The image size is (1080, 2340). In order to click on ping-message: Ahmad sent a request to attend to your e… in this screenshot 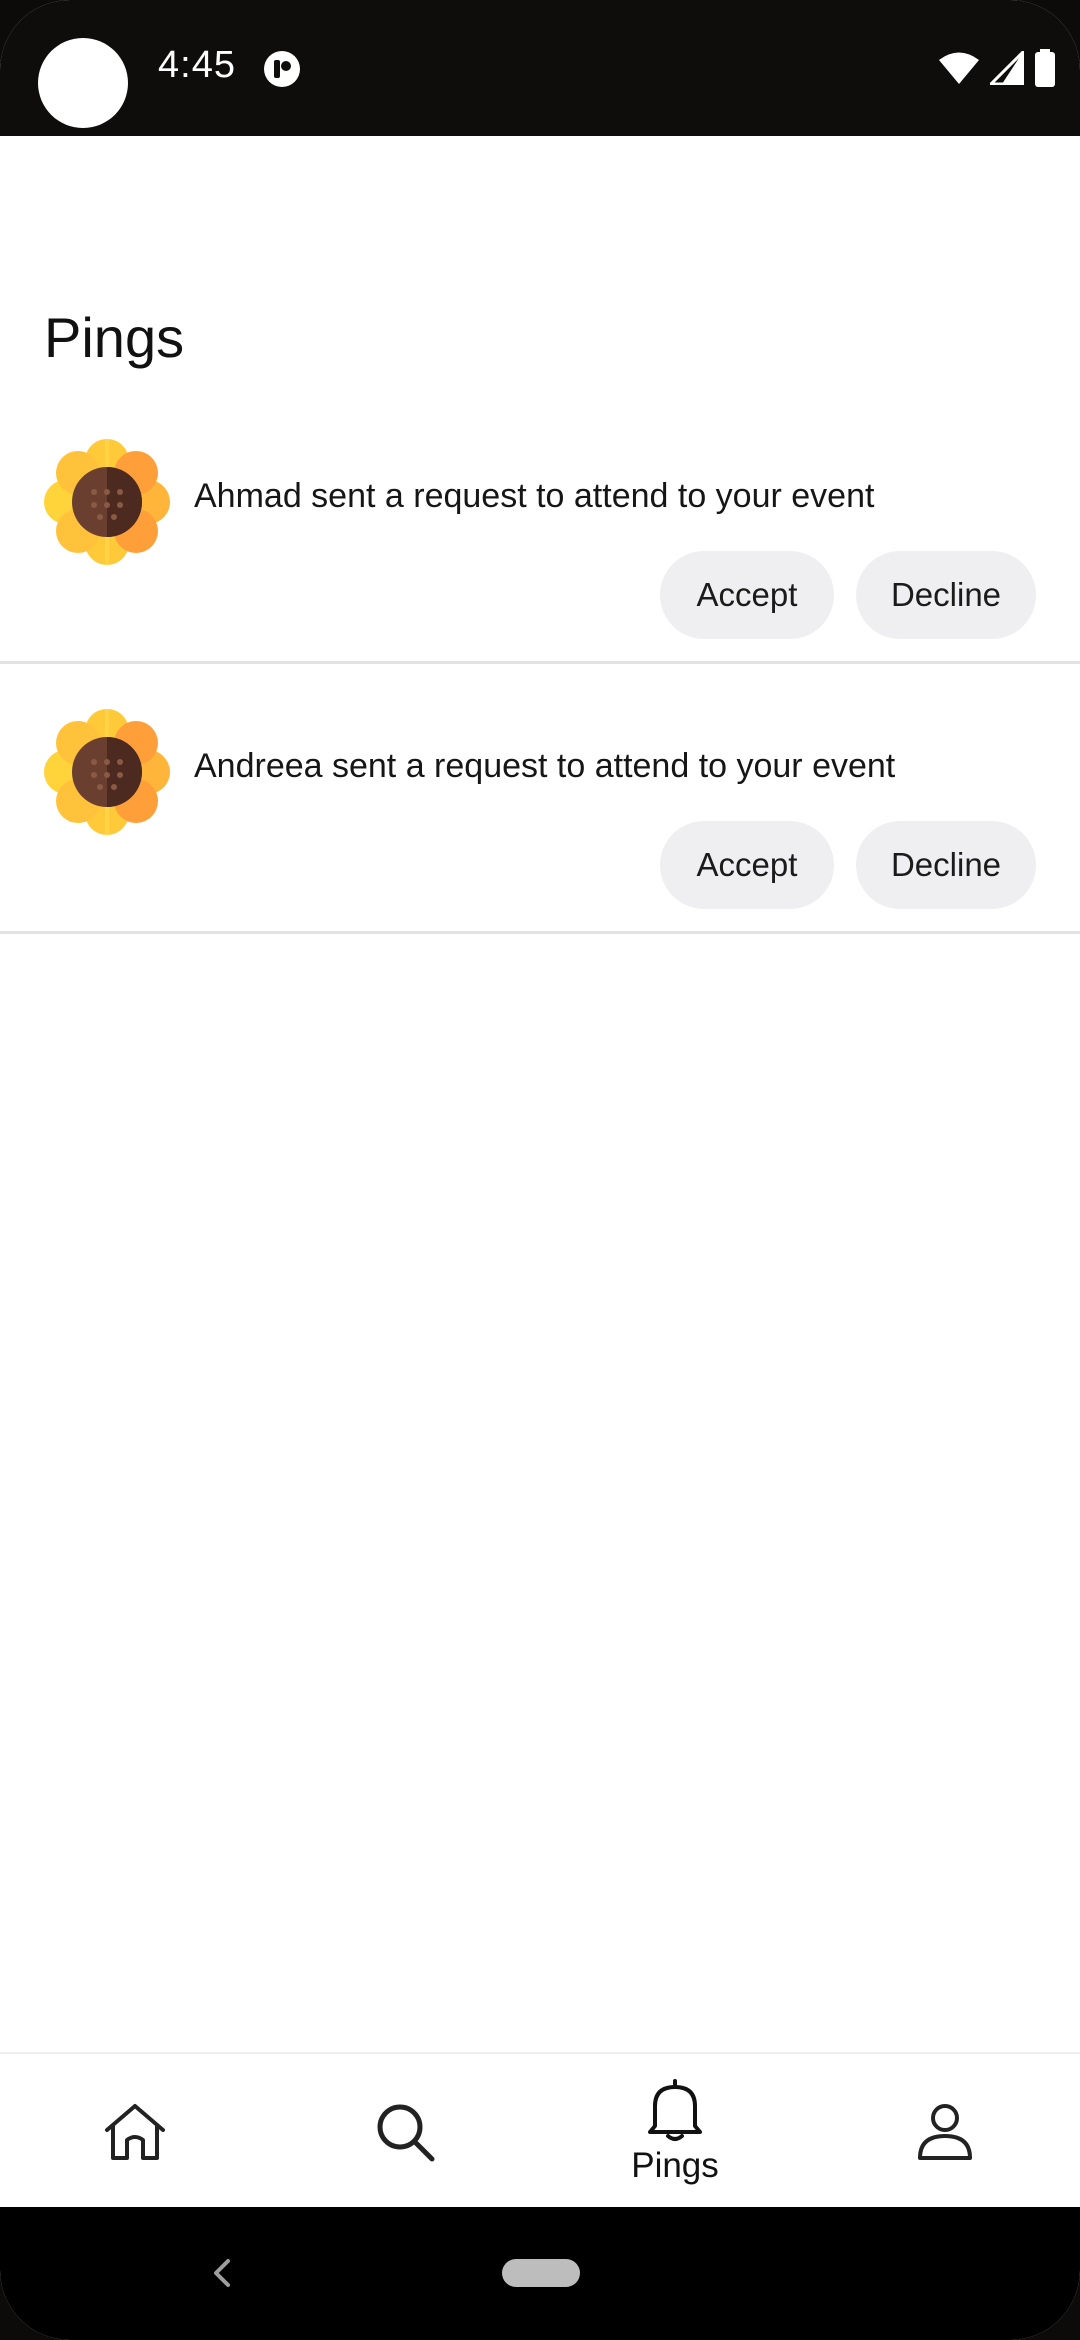, I will do `click(534, 496)`.